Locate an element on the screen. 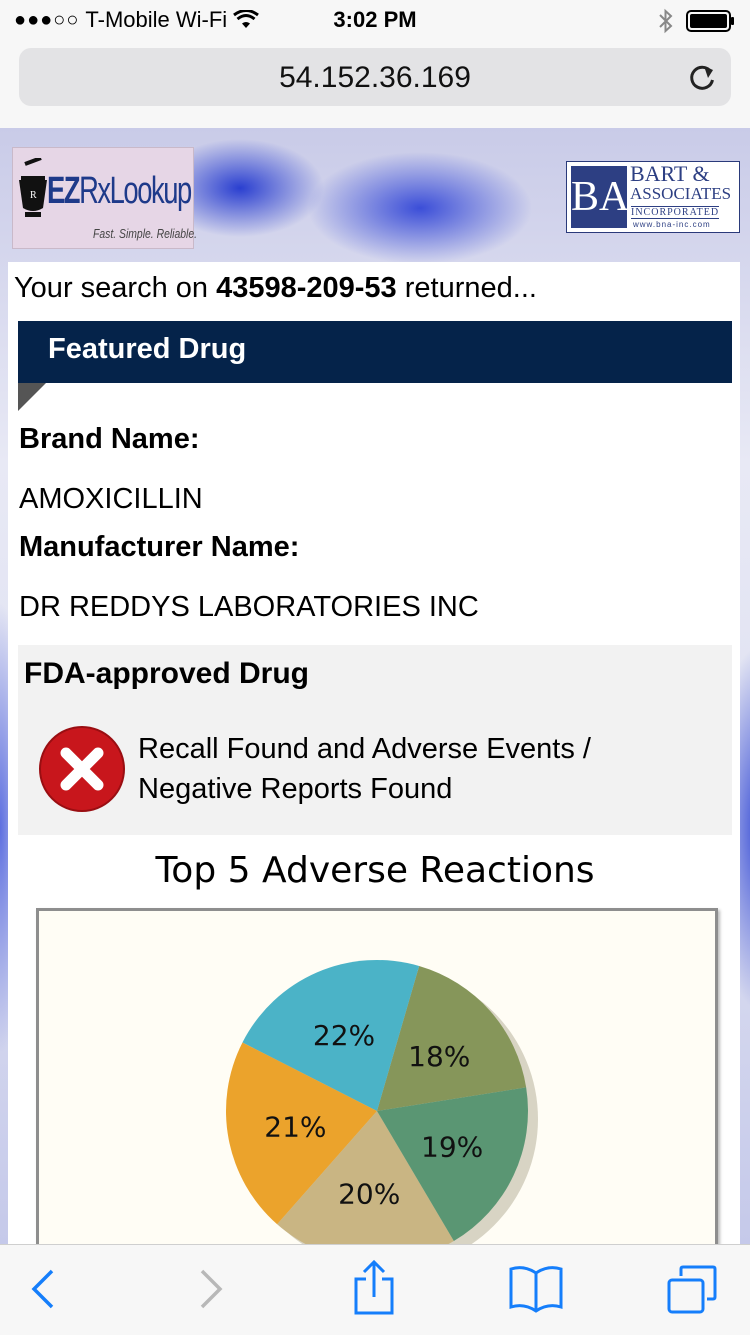  share-button is located at coordinates (374, 1290).